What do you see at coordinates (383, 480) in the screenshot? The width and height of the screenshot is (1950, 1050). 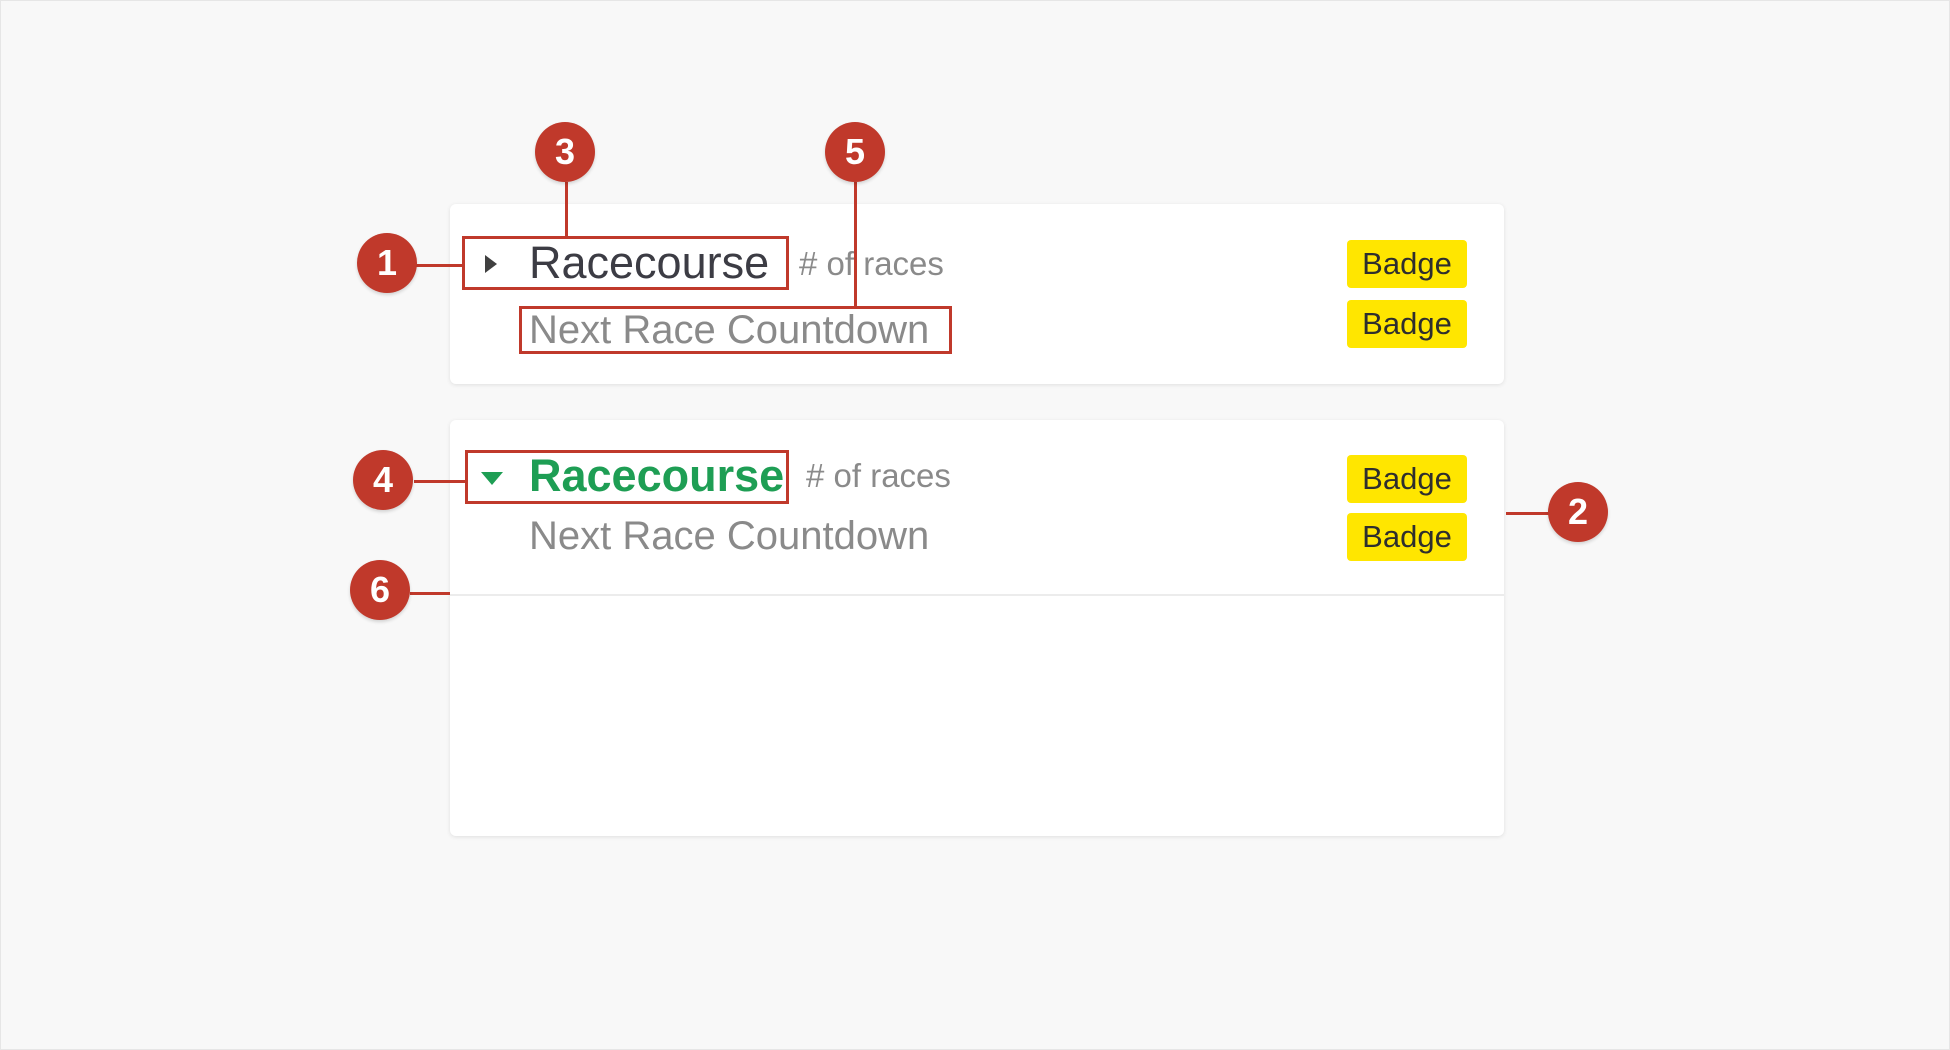 I see `annotation-marker-4: 4` at bounding box center [383, 480].